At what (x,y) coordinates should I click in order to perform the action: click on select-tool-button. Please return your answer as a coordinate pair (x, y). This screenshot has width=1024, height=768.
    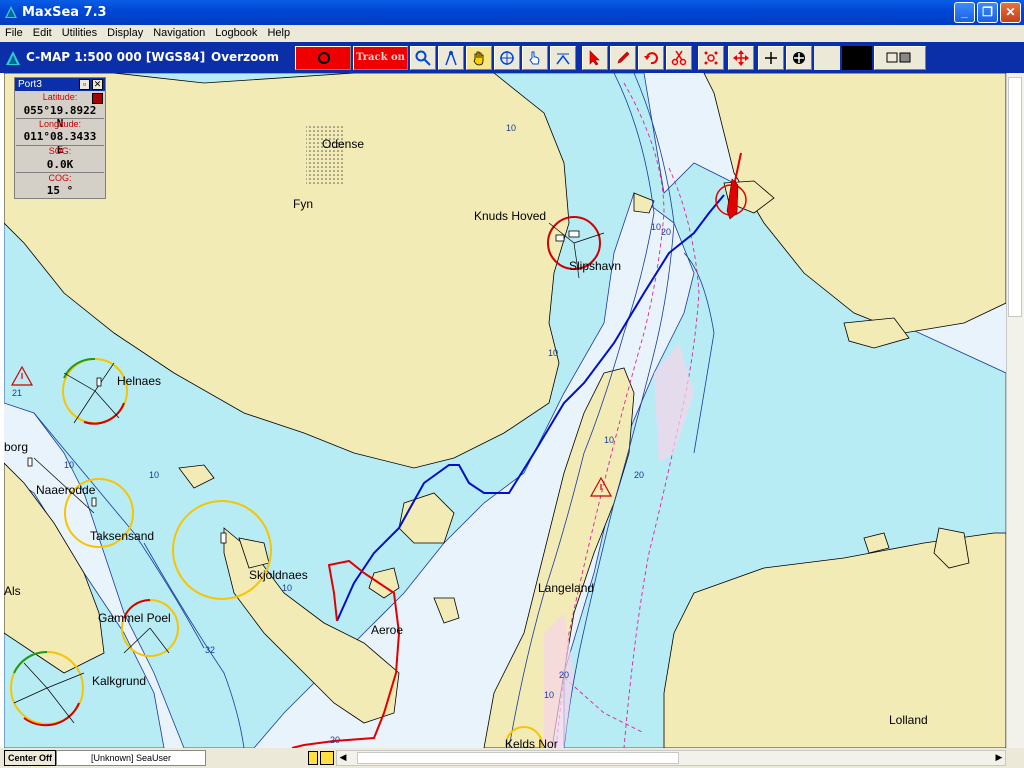
    Looking at the image, I should click on (535, 58).